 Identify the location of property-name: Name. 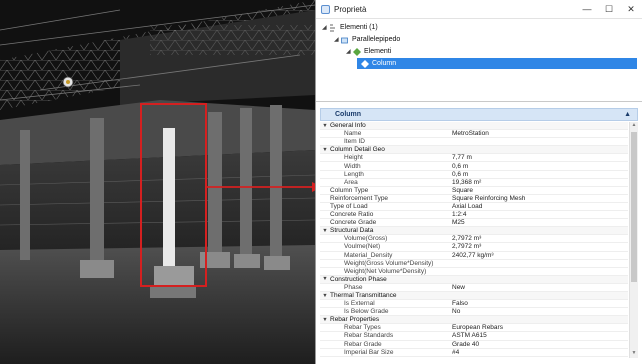
(353, 134).